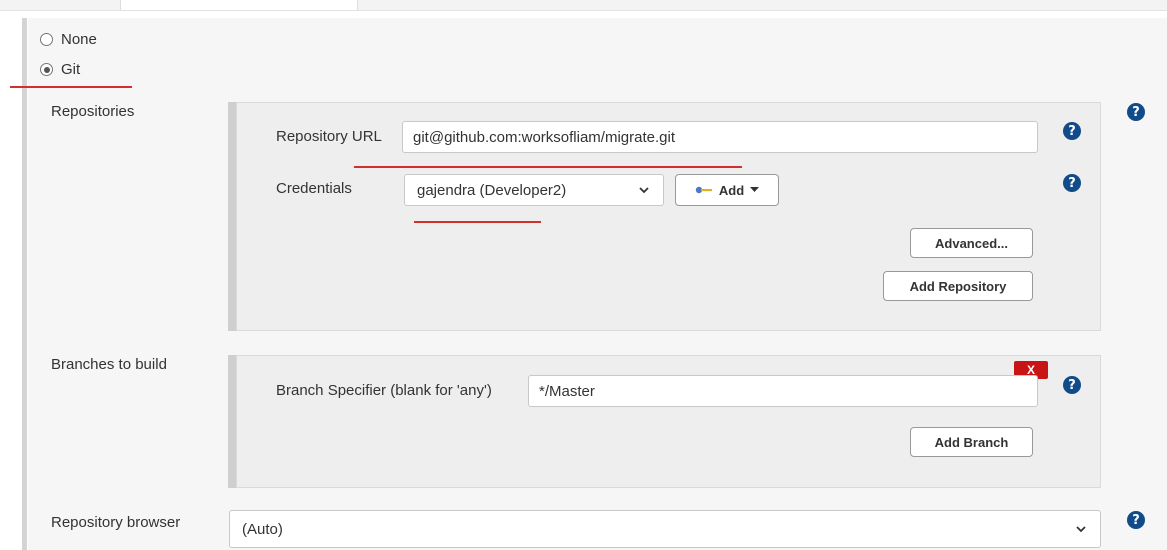 The height and width of the screenshot is (550, 1167). What do you see at coordinates (548, 167) in the screenshot?
I see `annotation-underline-url` at bounding box center [548, 167].